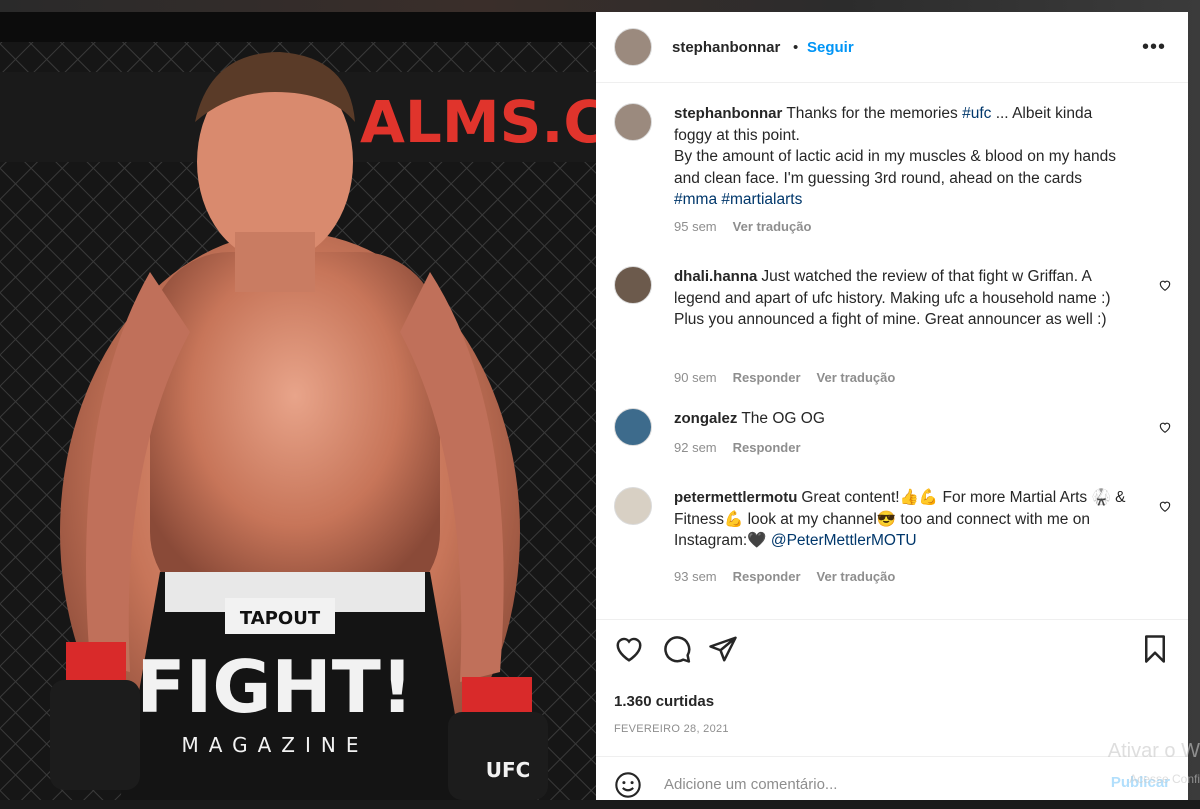 This screenshot has height=809, width=1200. Describe the element at coordinates (1155, 649) in the screenshot. I see `save-bookmark-icon` at that location.